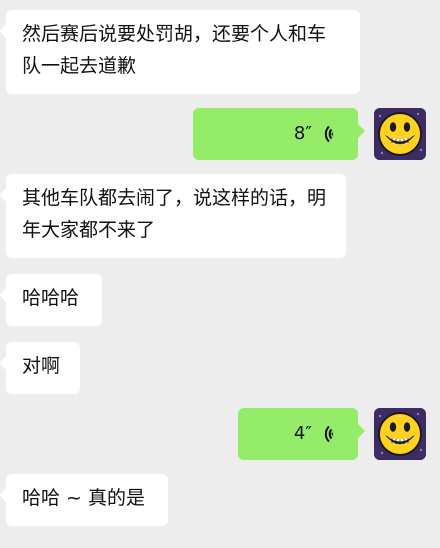 This screenshot has height=548, width=440. I want to click on incoming-message: 对啊, so click(40, 368).